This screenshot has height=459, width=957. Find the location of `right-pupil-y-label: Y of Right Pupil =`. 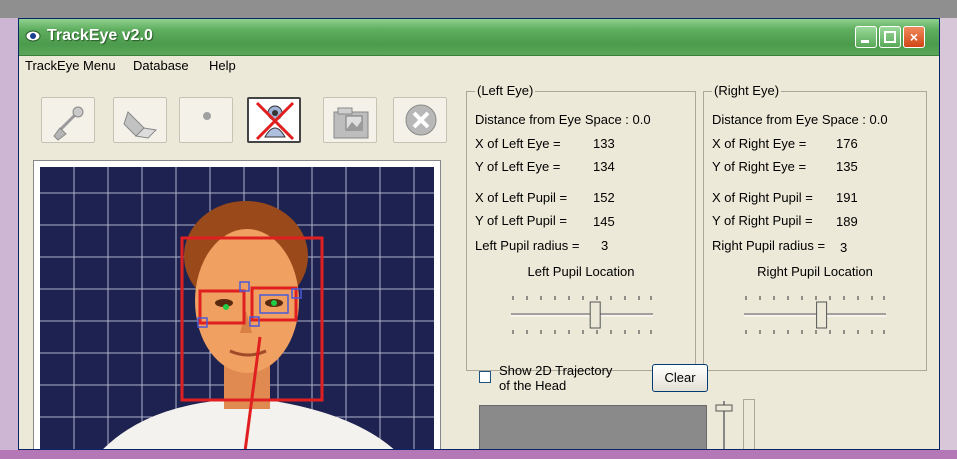

right-pupil-y-label: Y of Right Pupil = is located at coordinates (762, 220).